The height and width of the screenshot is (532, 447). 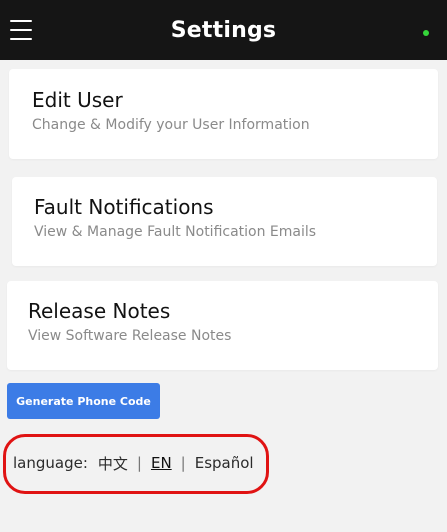 I want to click on app-header: Settings, so click(x=223, y=30).